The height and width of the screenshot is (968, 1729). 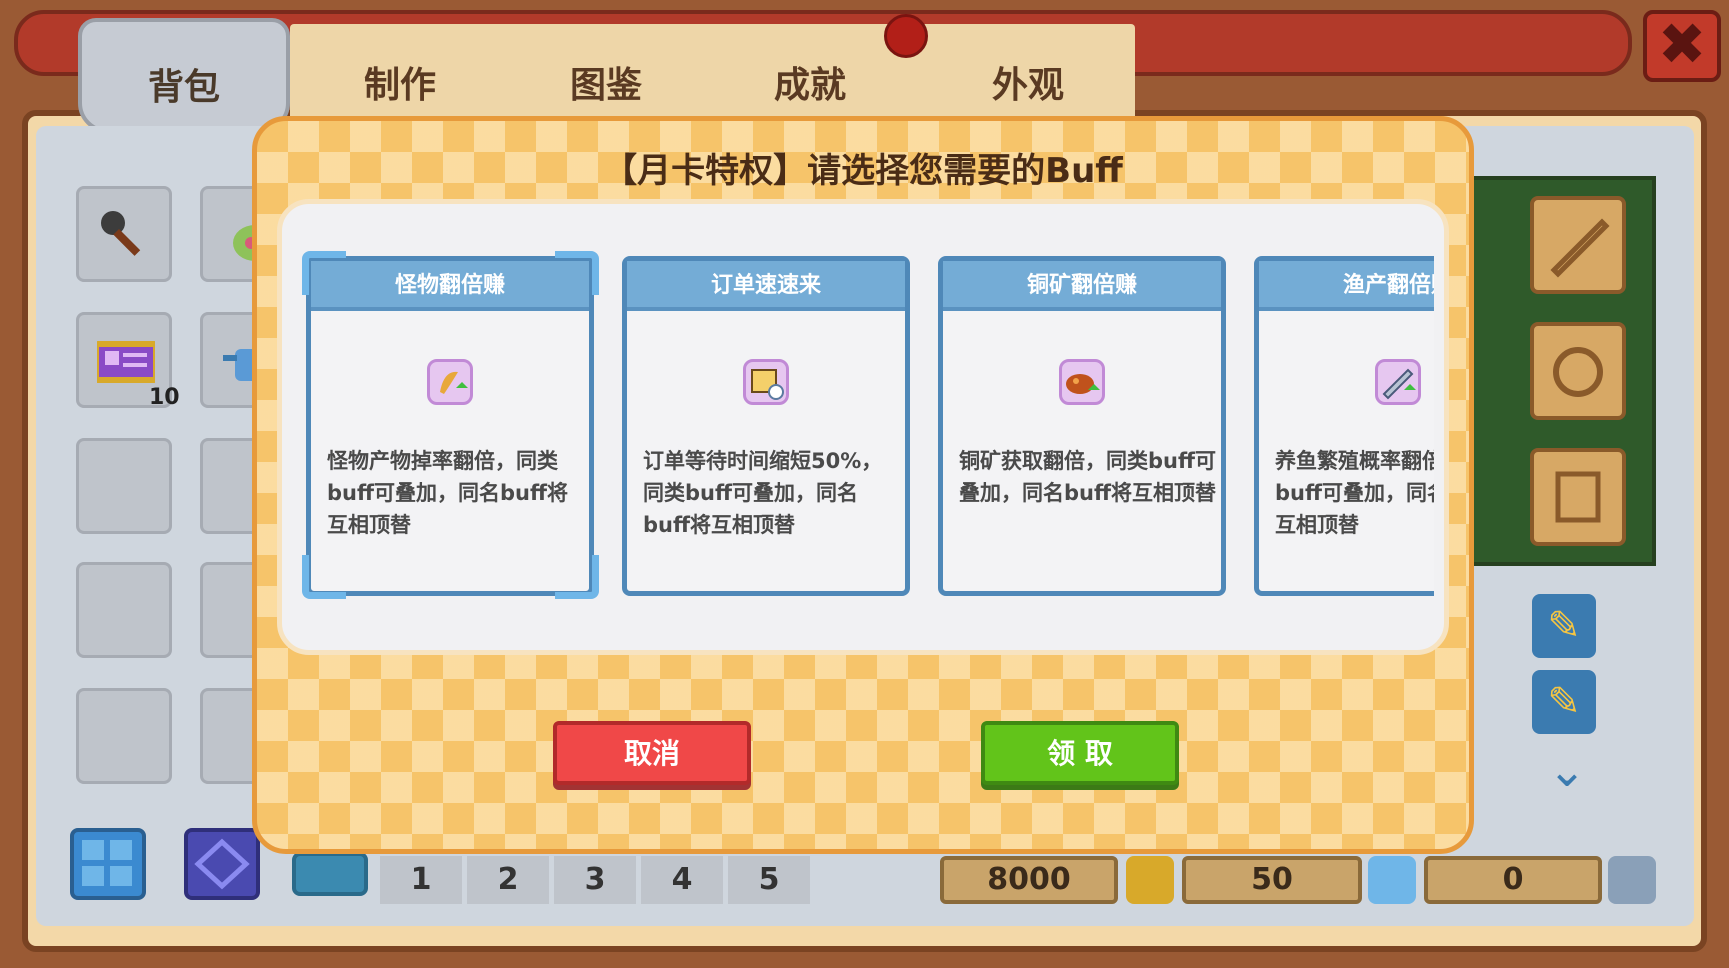 I want to click on chest-icon, so click(x=1632, y=880).